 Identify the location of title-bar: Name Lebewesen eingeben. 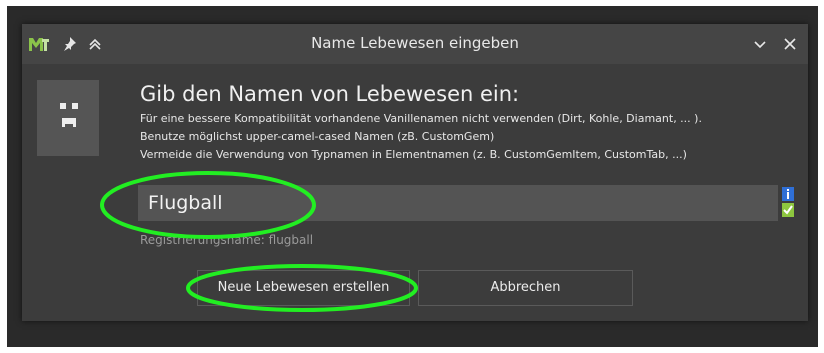
(415, 44).